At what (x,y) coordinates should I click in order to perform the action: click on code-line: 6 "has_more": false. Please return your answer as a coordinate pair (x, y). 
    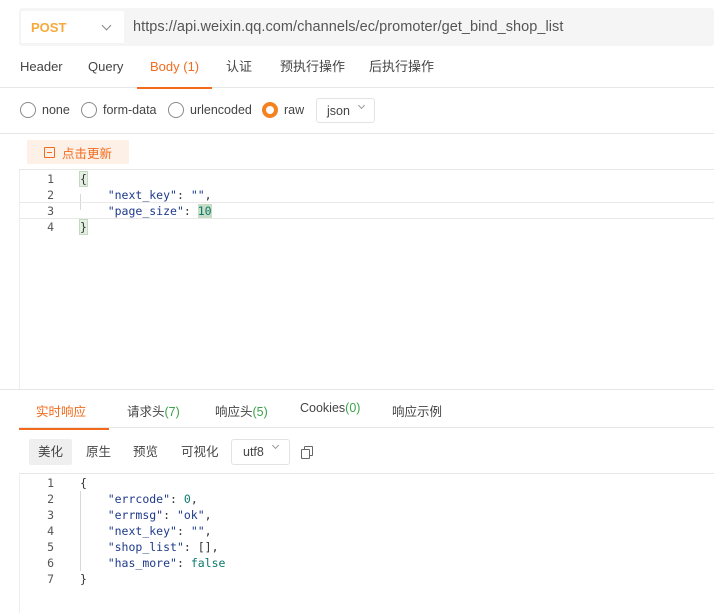
    Looking at the image, I should click on (367, 563).